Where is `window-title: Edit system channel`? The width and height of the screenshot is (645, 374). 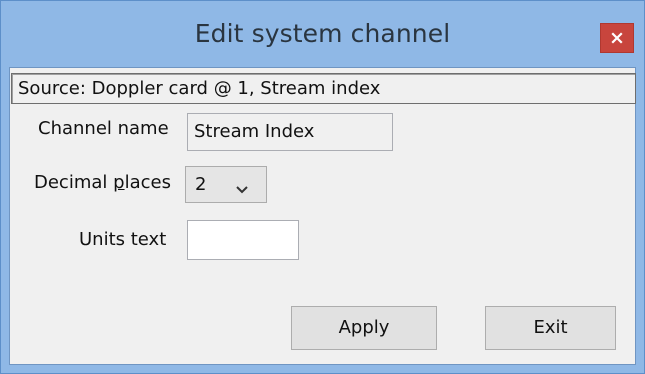 window-title: Edit system channel is located at coordinates (322, 33).